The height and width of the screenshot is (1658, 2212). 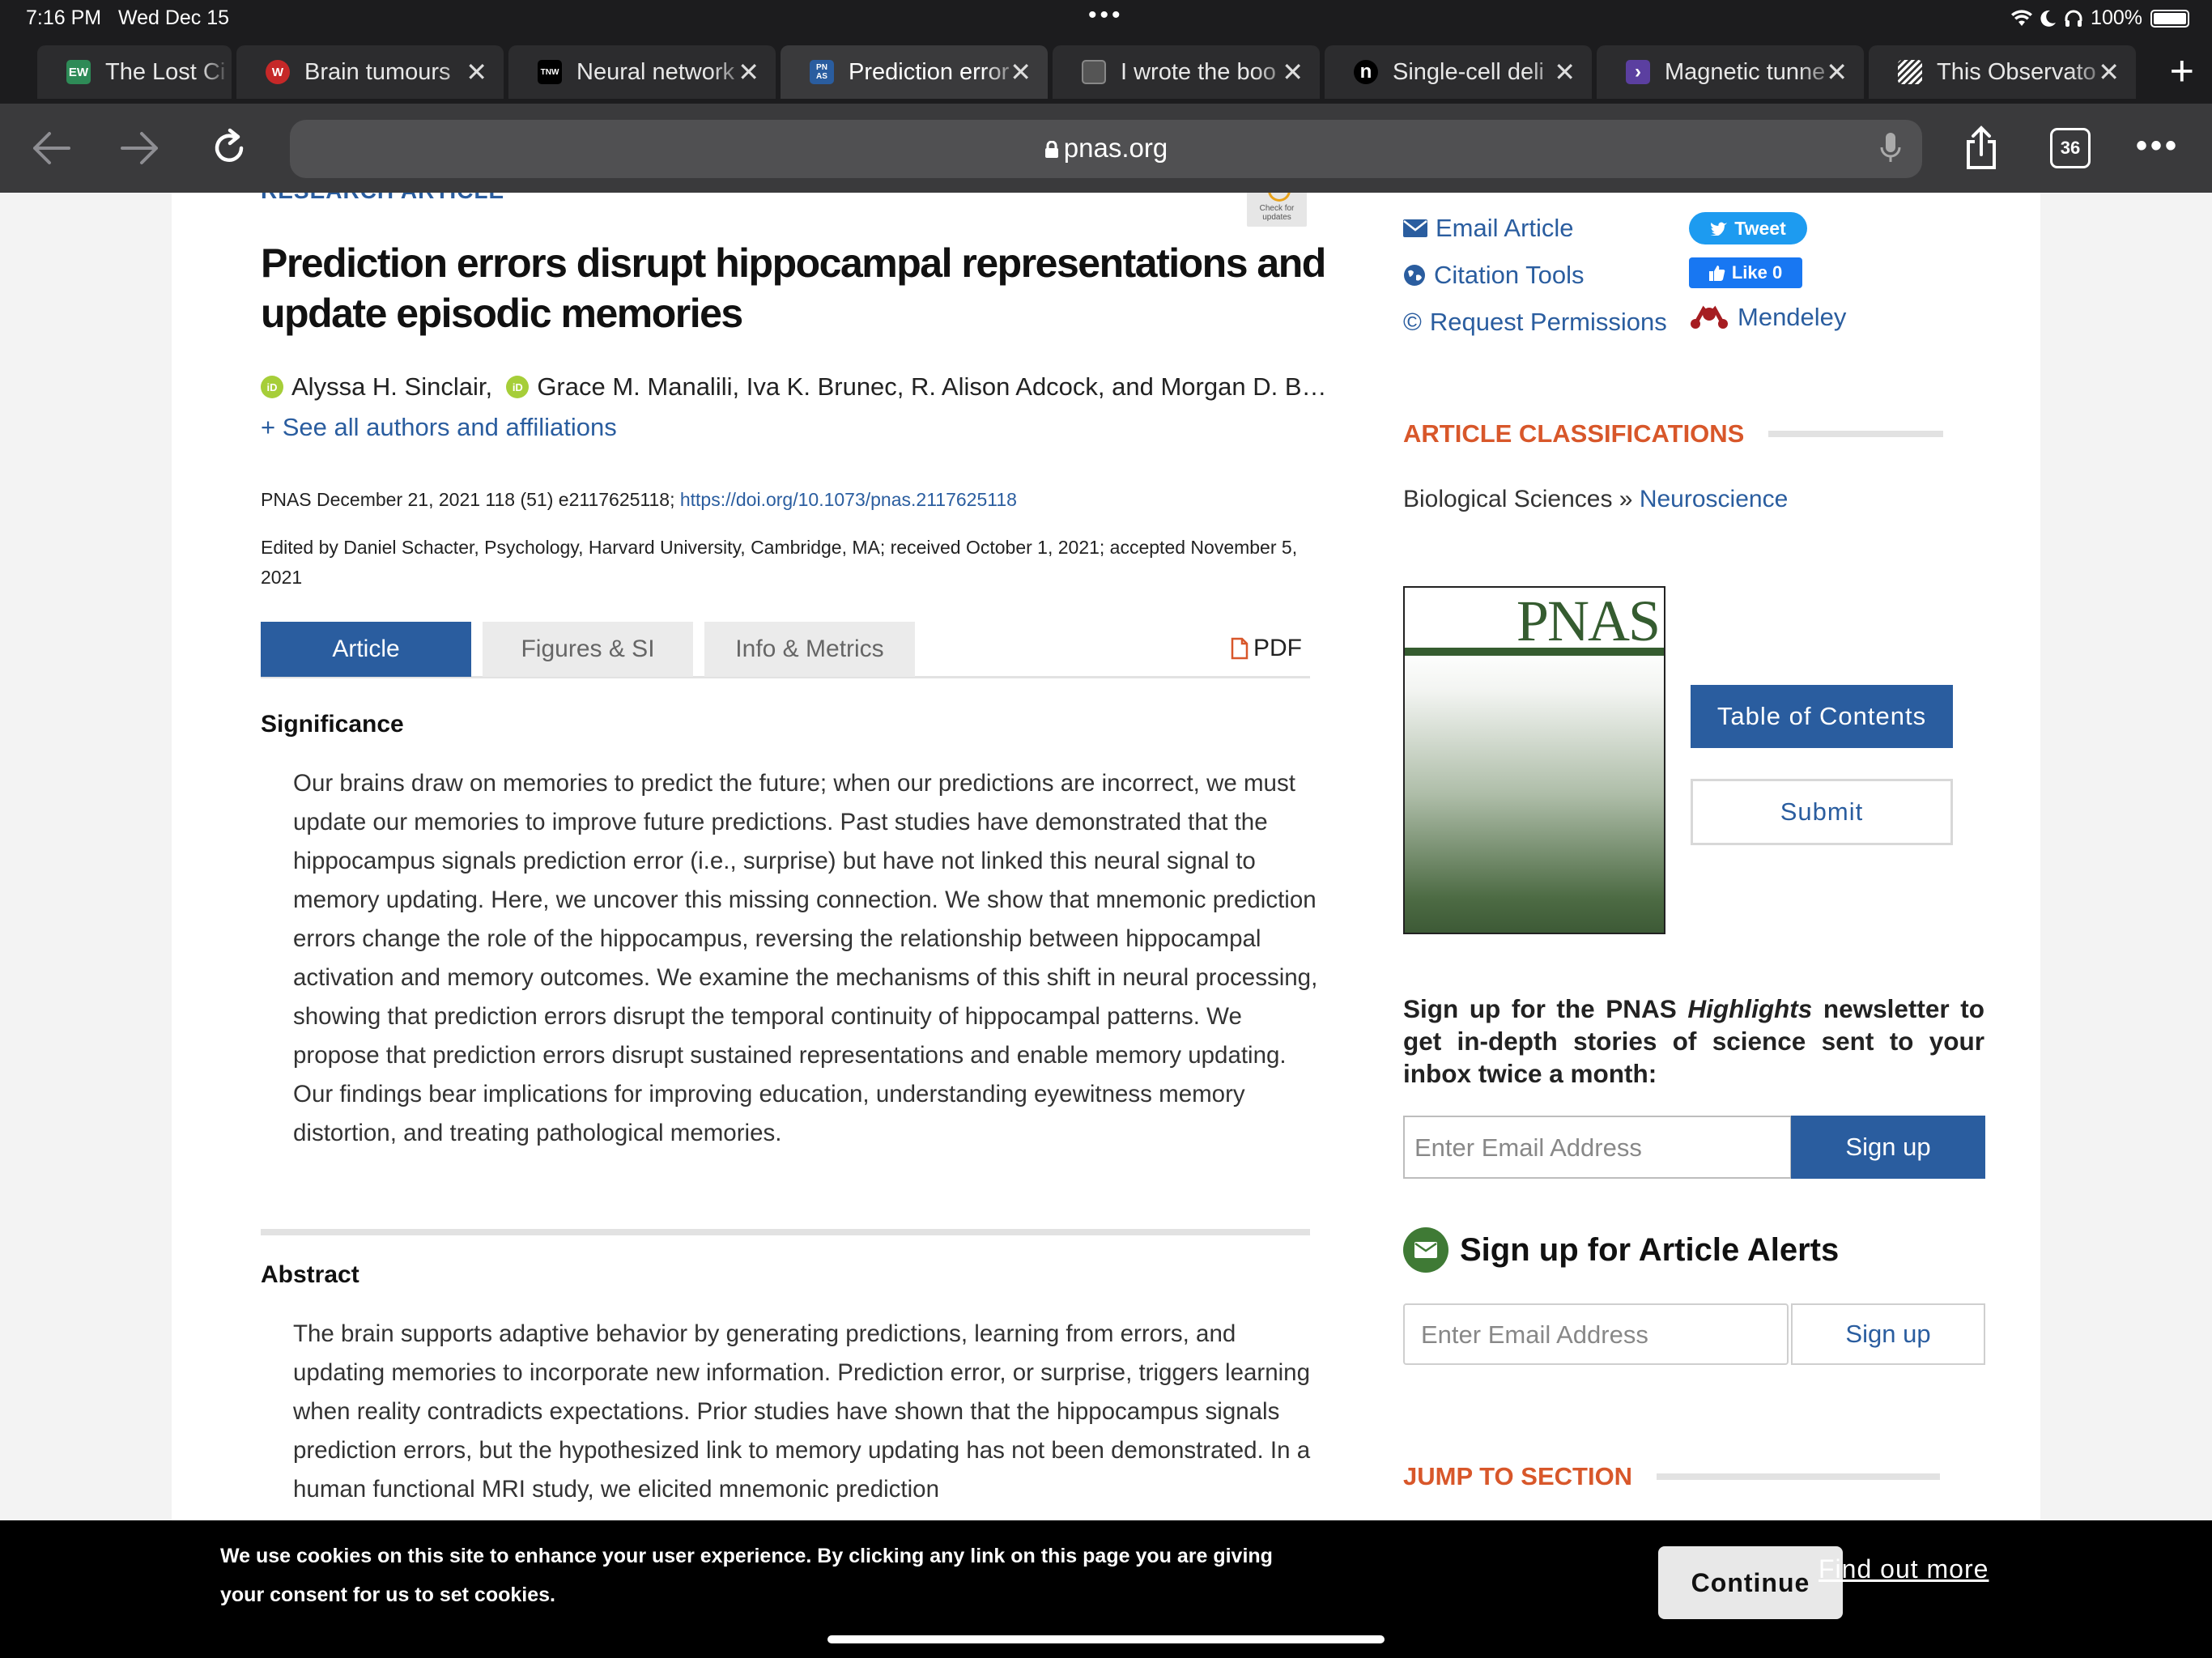 I want to click on alerts-signup-button: Sign up, so click(x=1888, y=1334).